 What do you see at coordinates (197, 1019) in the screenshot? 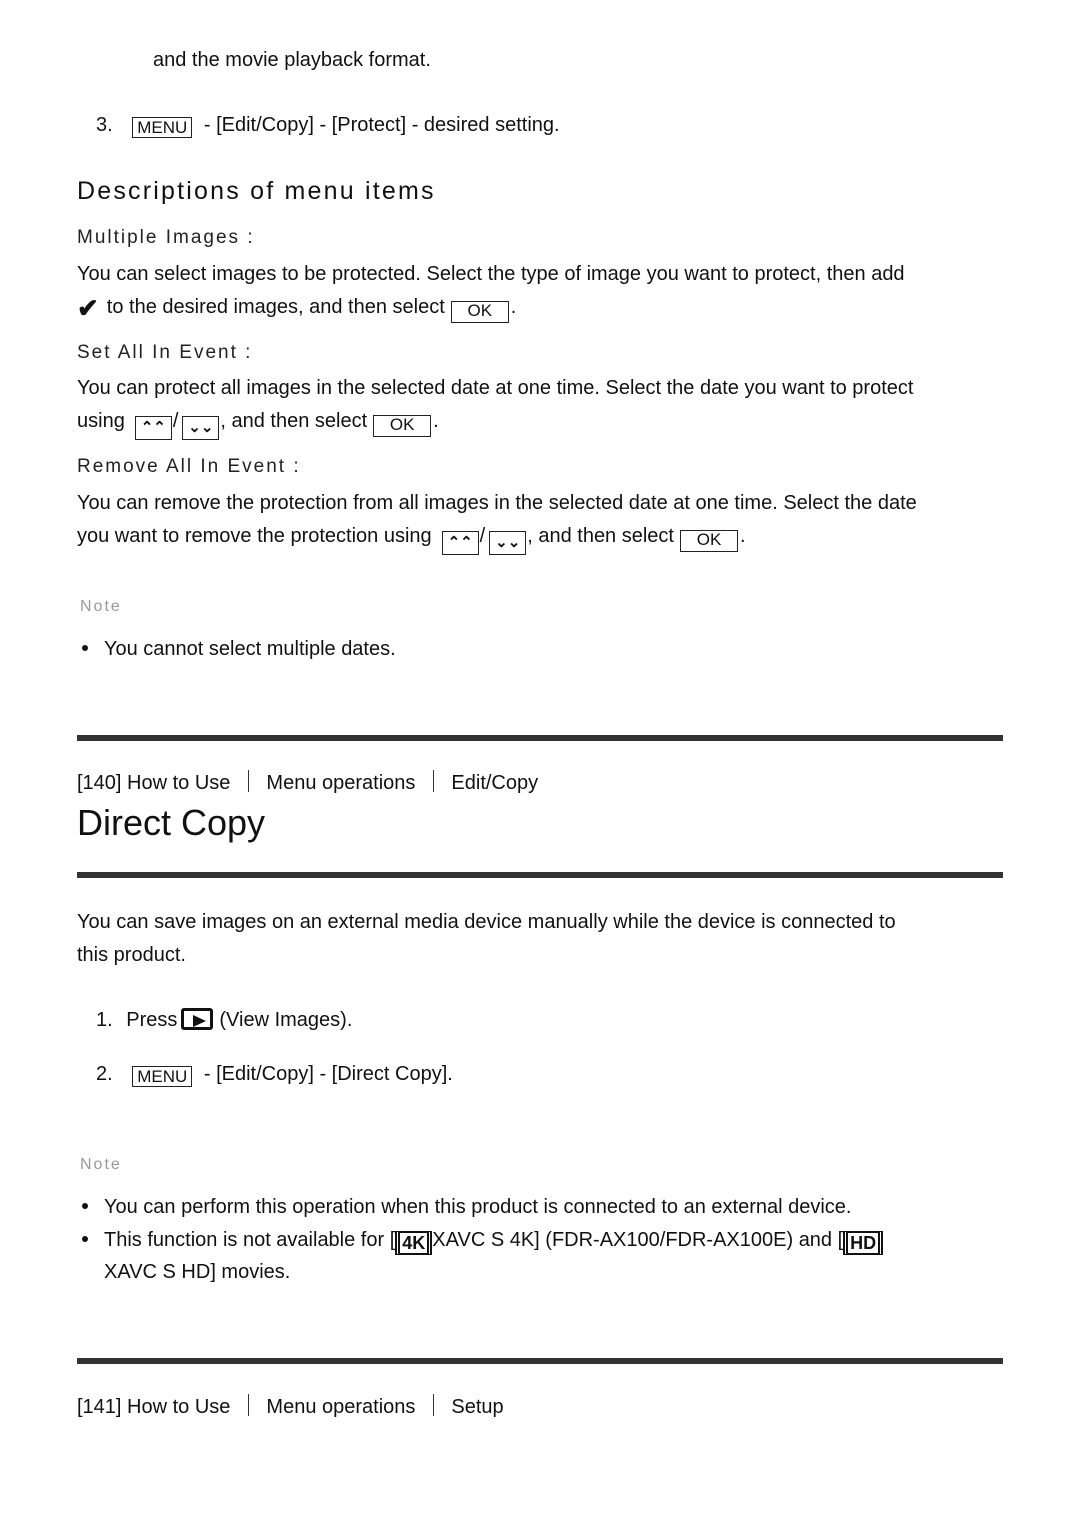
I see `play-button-icon` at bounding box center [197, 1019].